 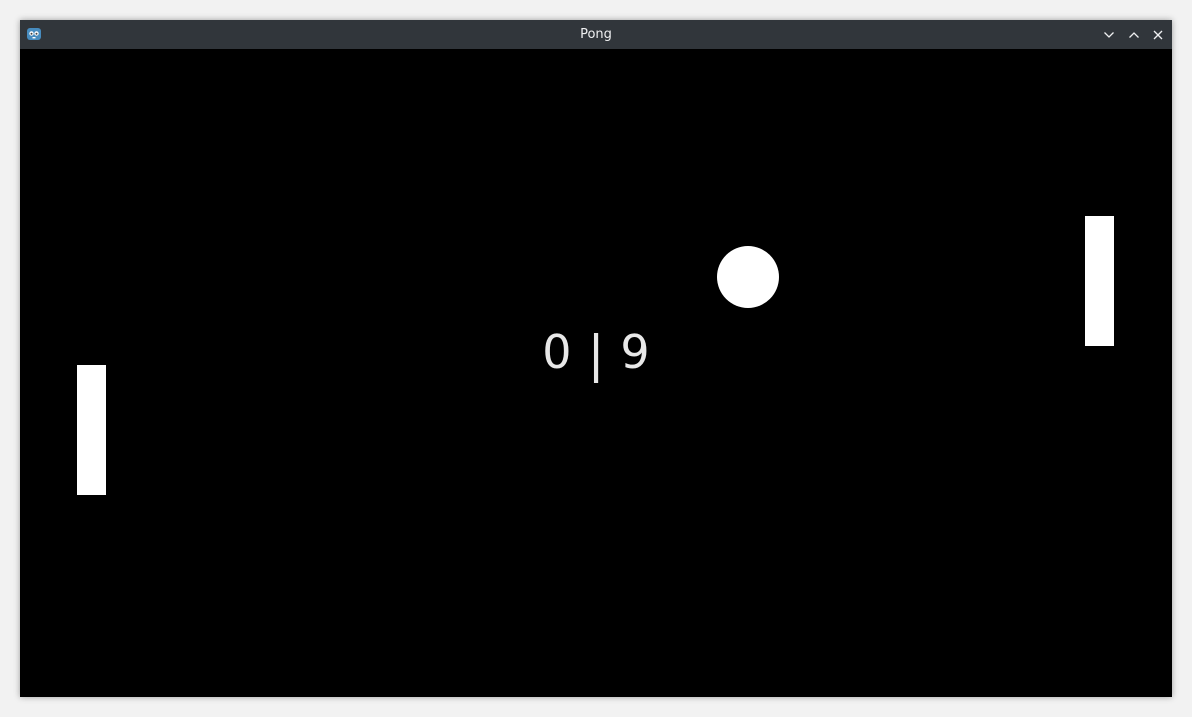 I want to click on title-bar: Pong, so click(x=596, y=34).